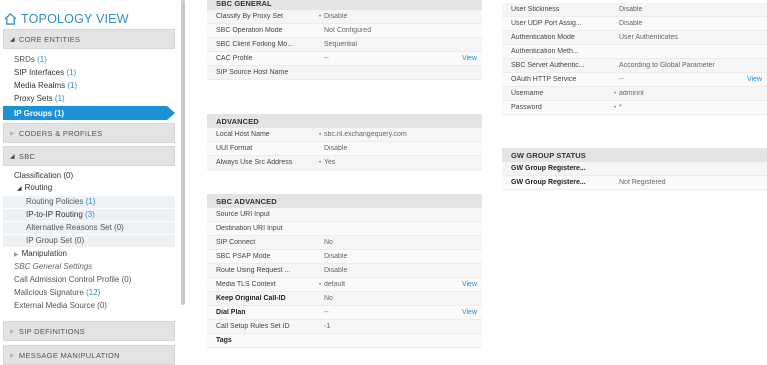  What do you see at coordinates (49, 39) in the screenshot?
I see `section-core-entities-label: CORE ENTITIES` at bounding box center [49, 39].